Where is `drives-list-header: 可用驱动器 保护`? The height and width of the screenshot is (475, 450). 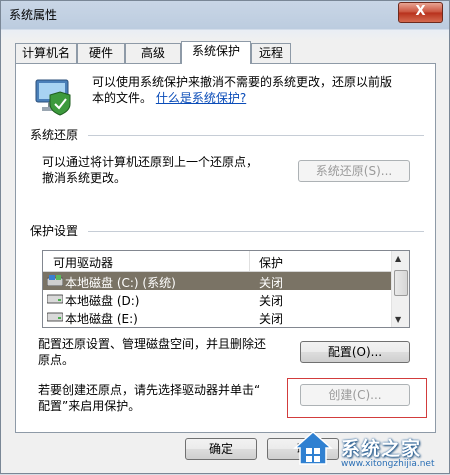
drives-list-header: 可用驱动器 保护 is located at coordinates (218, 261).